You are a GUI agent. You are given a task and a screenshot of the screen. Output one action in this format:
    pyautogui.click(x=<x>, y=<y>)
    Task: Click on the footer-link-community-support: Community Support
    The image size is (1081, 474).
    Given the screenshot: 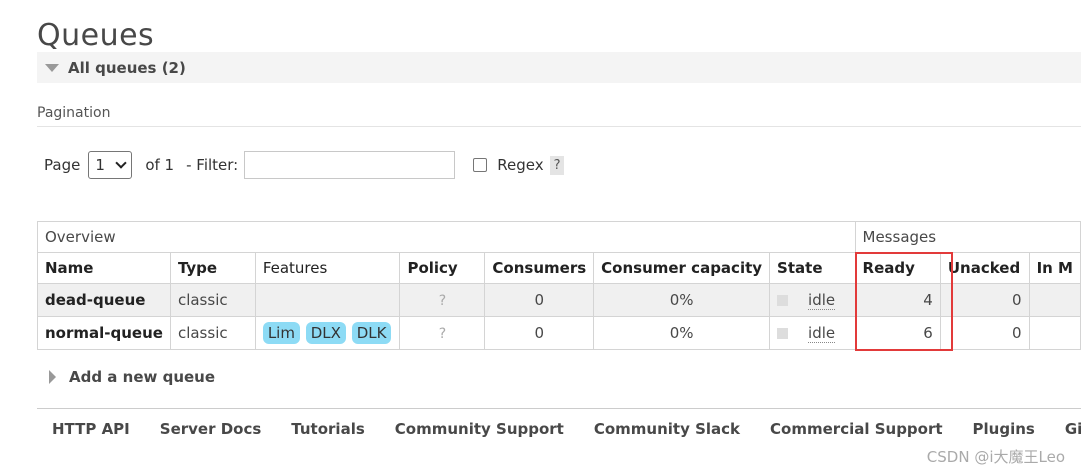 What is the action you would take?
    pyautogui.click(x=479, y=429)
    